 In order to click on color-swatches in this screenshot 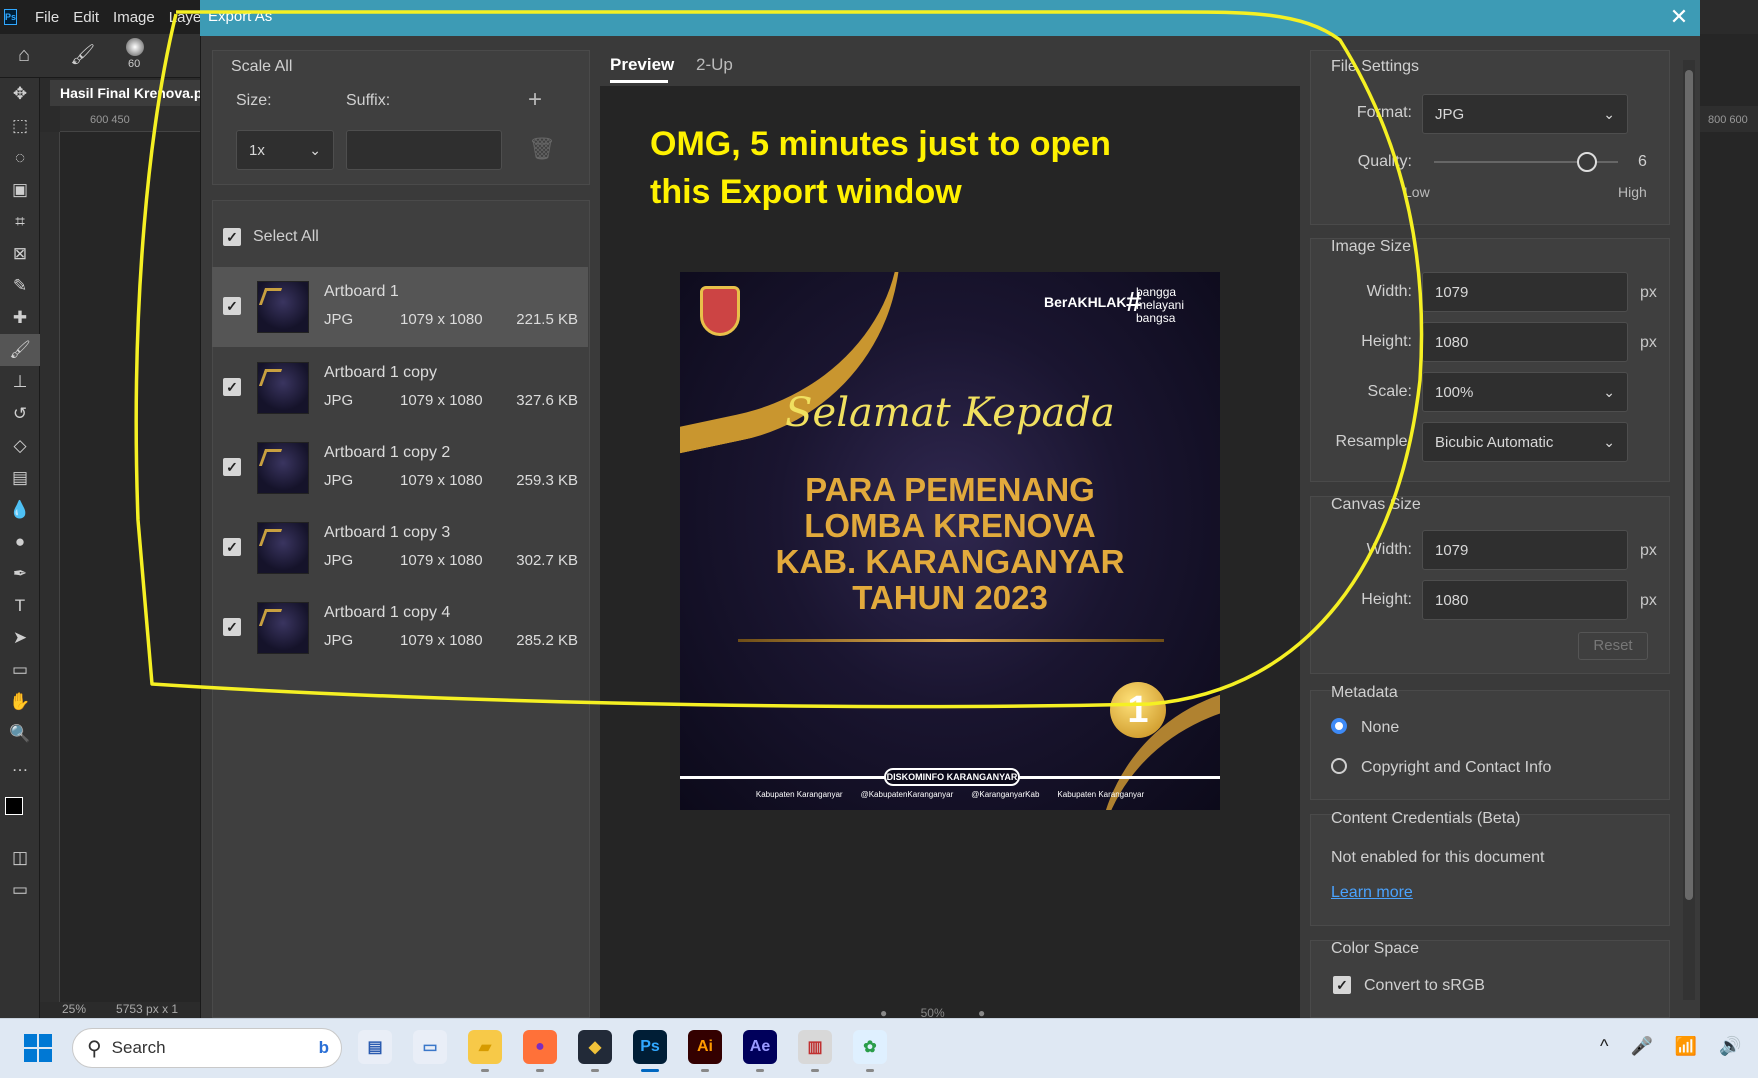, I will do `click(20, 812)`.